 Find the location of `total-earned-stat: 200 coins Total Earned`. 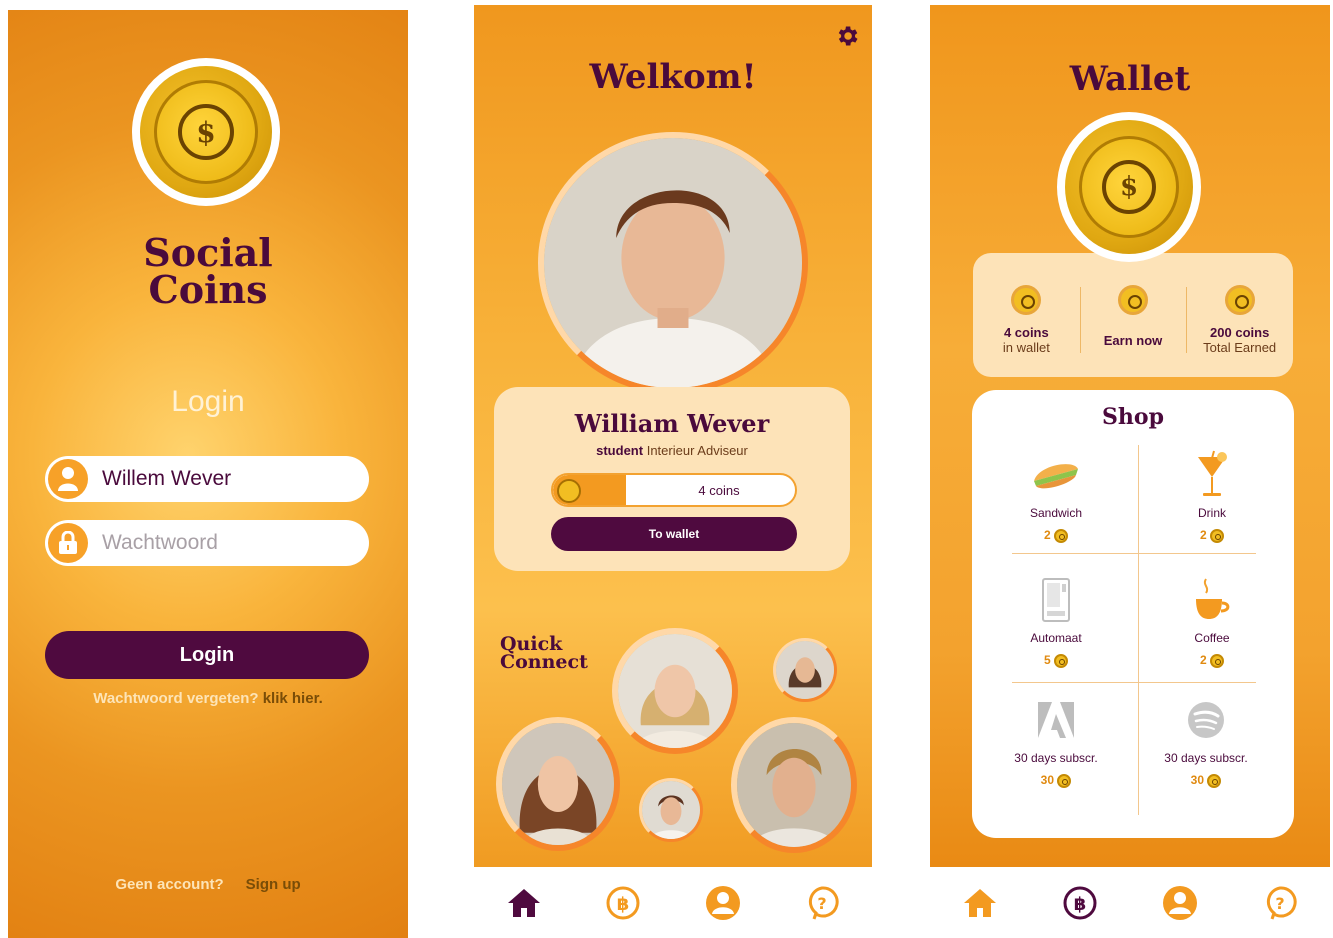

total-earned-stat: 200 coins Total Earned is located at coordinates (1239, 315).